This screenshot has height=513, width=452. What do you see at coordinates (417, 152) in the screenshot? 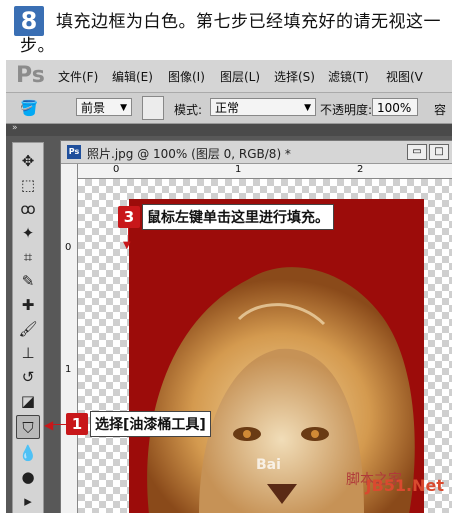
I see `minimize-button: ▭` at bounding box center [417, 152].